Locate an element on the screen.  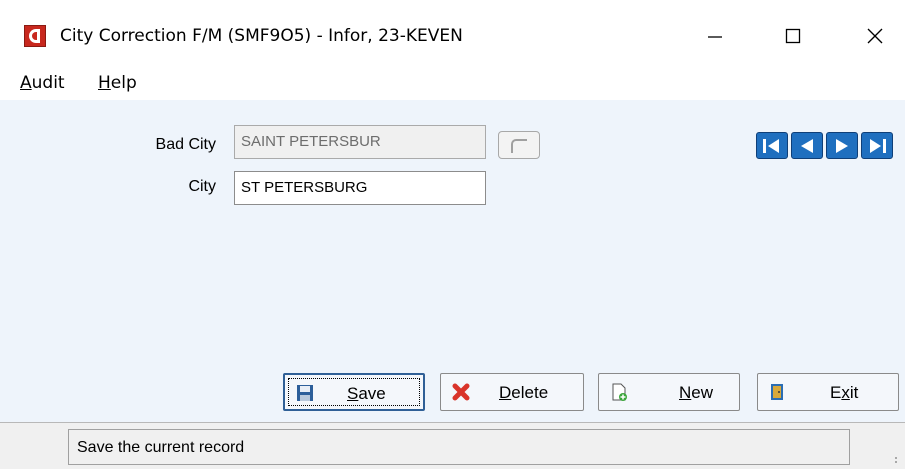
save-mnemonic: S is located at coordinates (353, 393).